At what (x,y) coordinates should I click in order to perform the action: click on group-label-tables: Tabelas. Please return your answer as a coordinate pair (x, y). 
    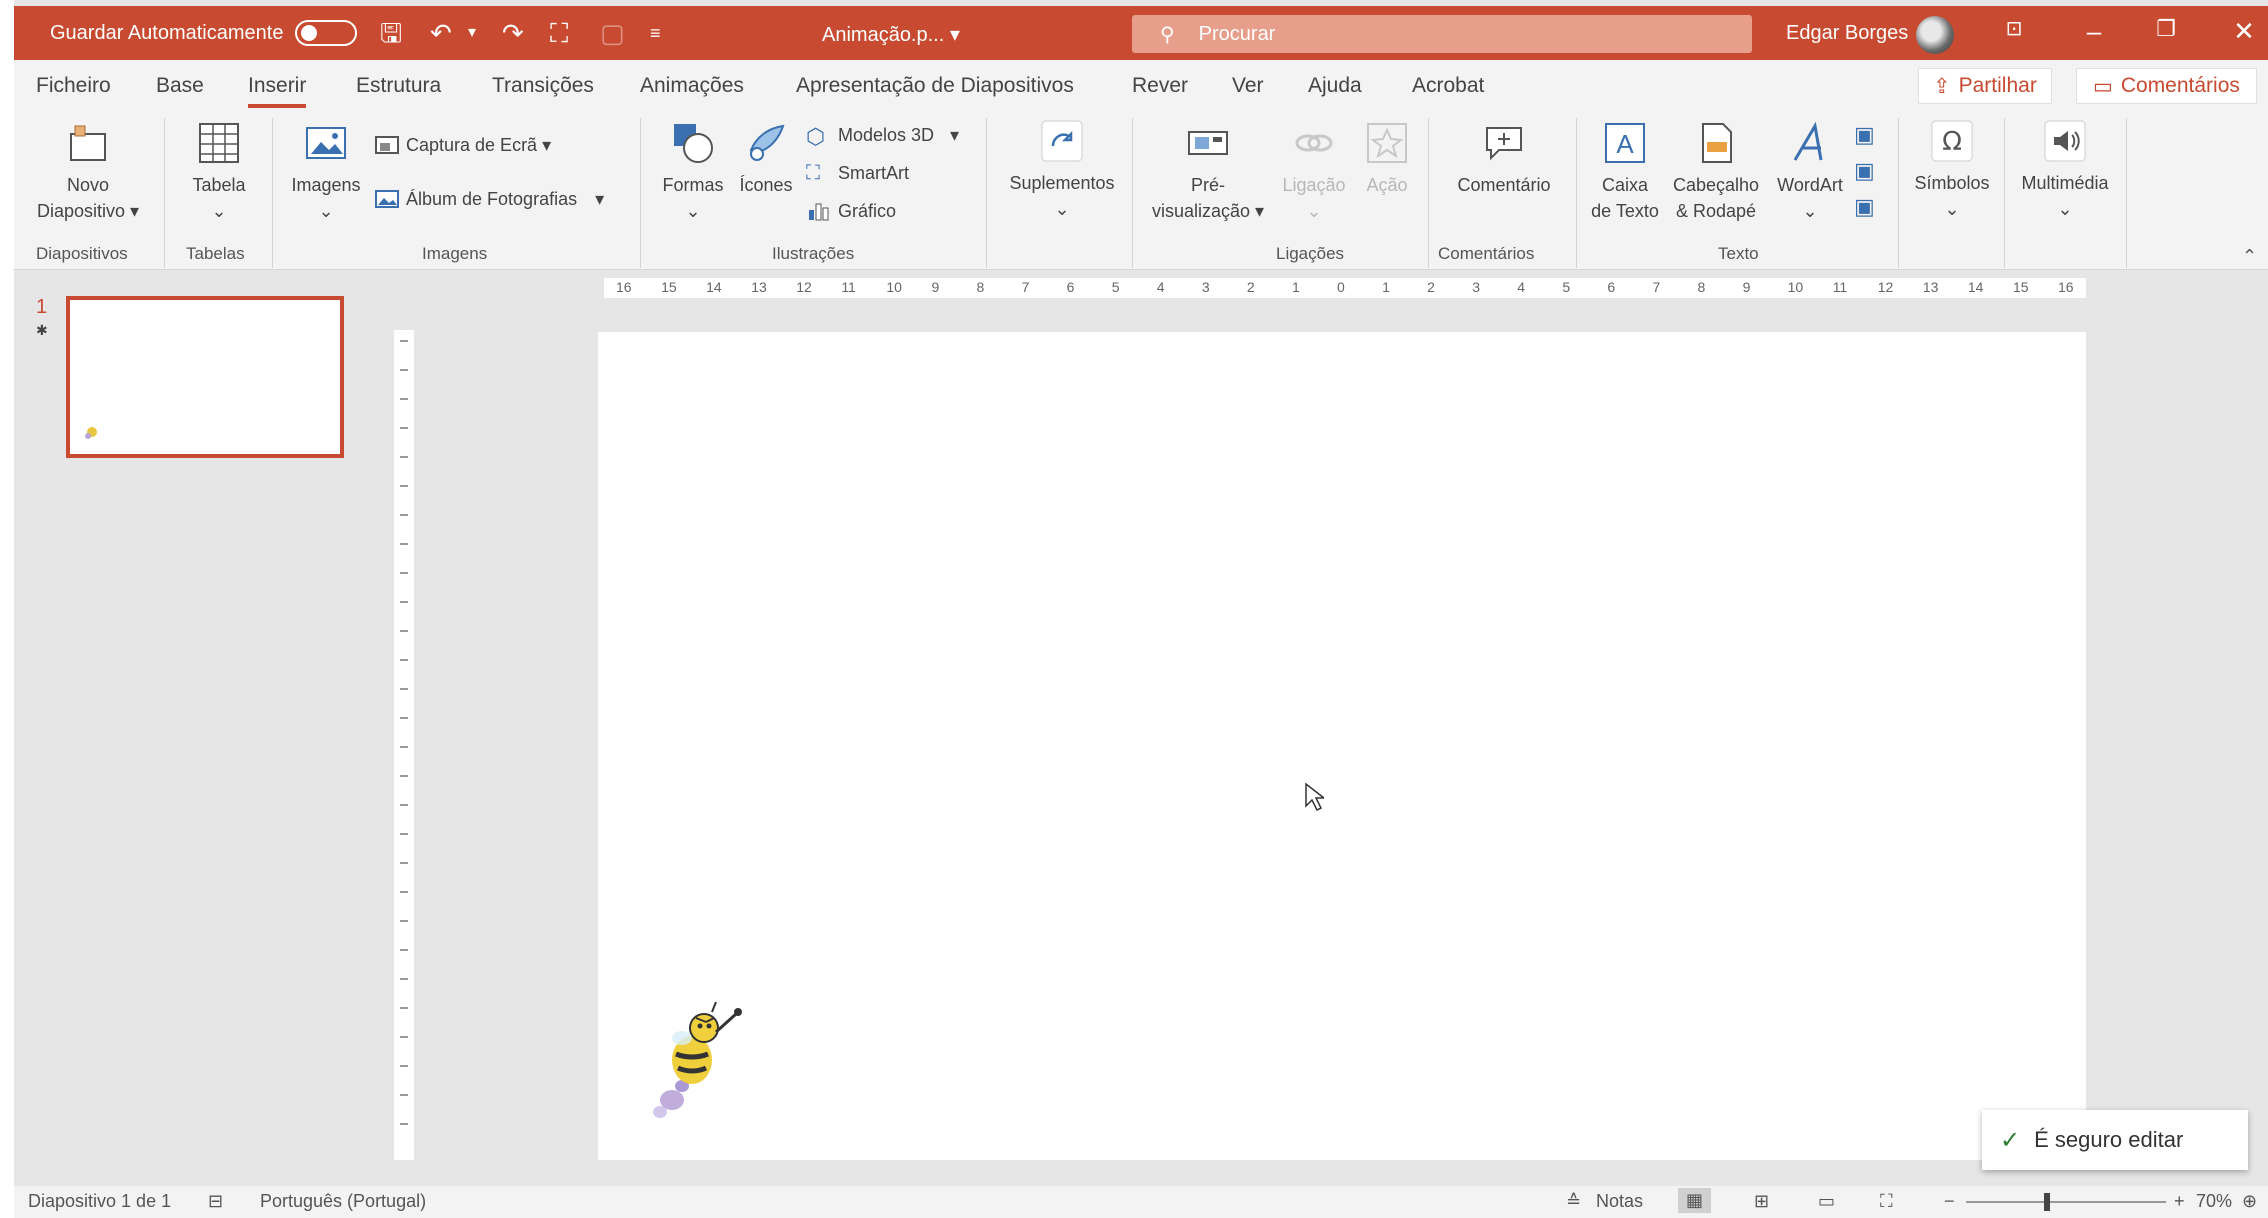
    Looking at the image, I should click on (215, 253).